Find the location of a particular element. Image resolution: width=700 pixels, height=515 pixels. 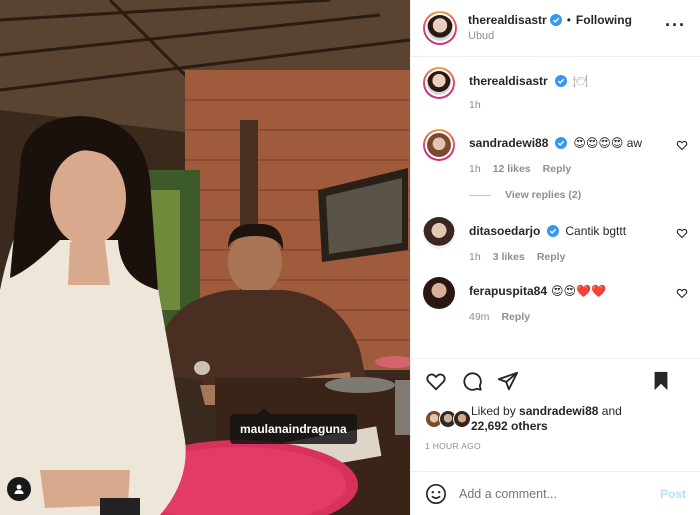

caption-author: therealdisastr is located at coordinates (508, 81).